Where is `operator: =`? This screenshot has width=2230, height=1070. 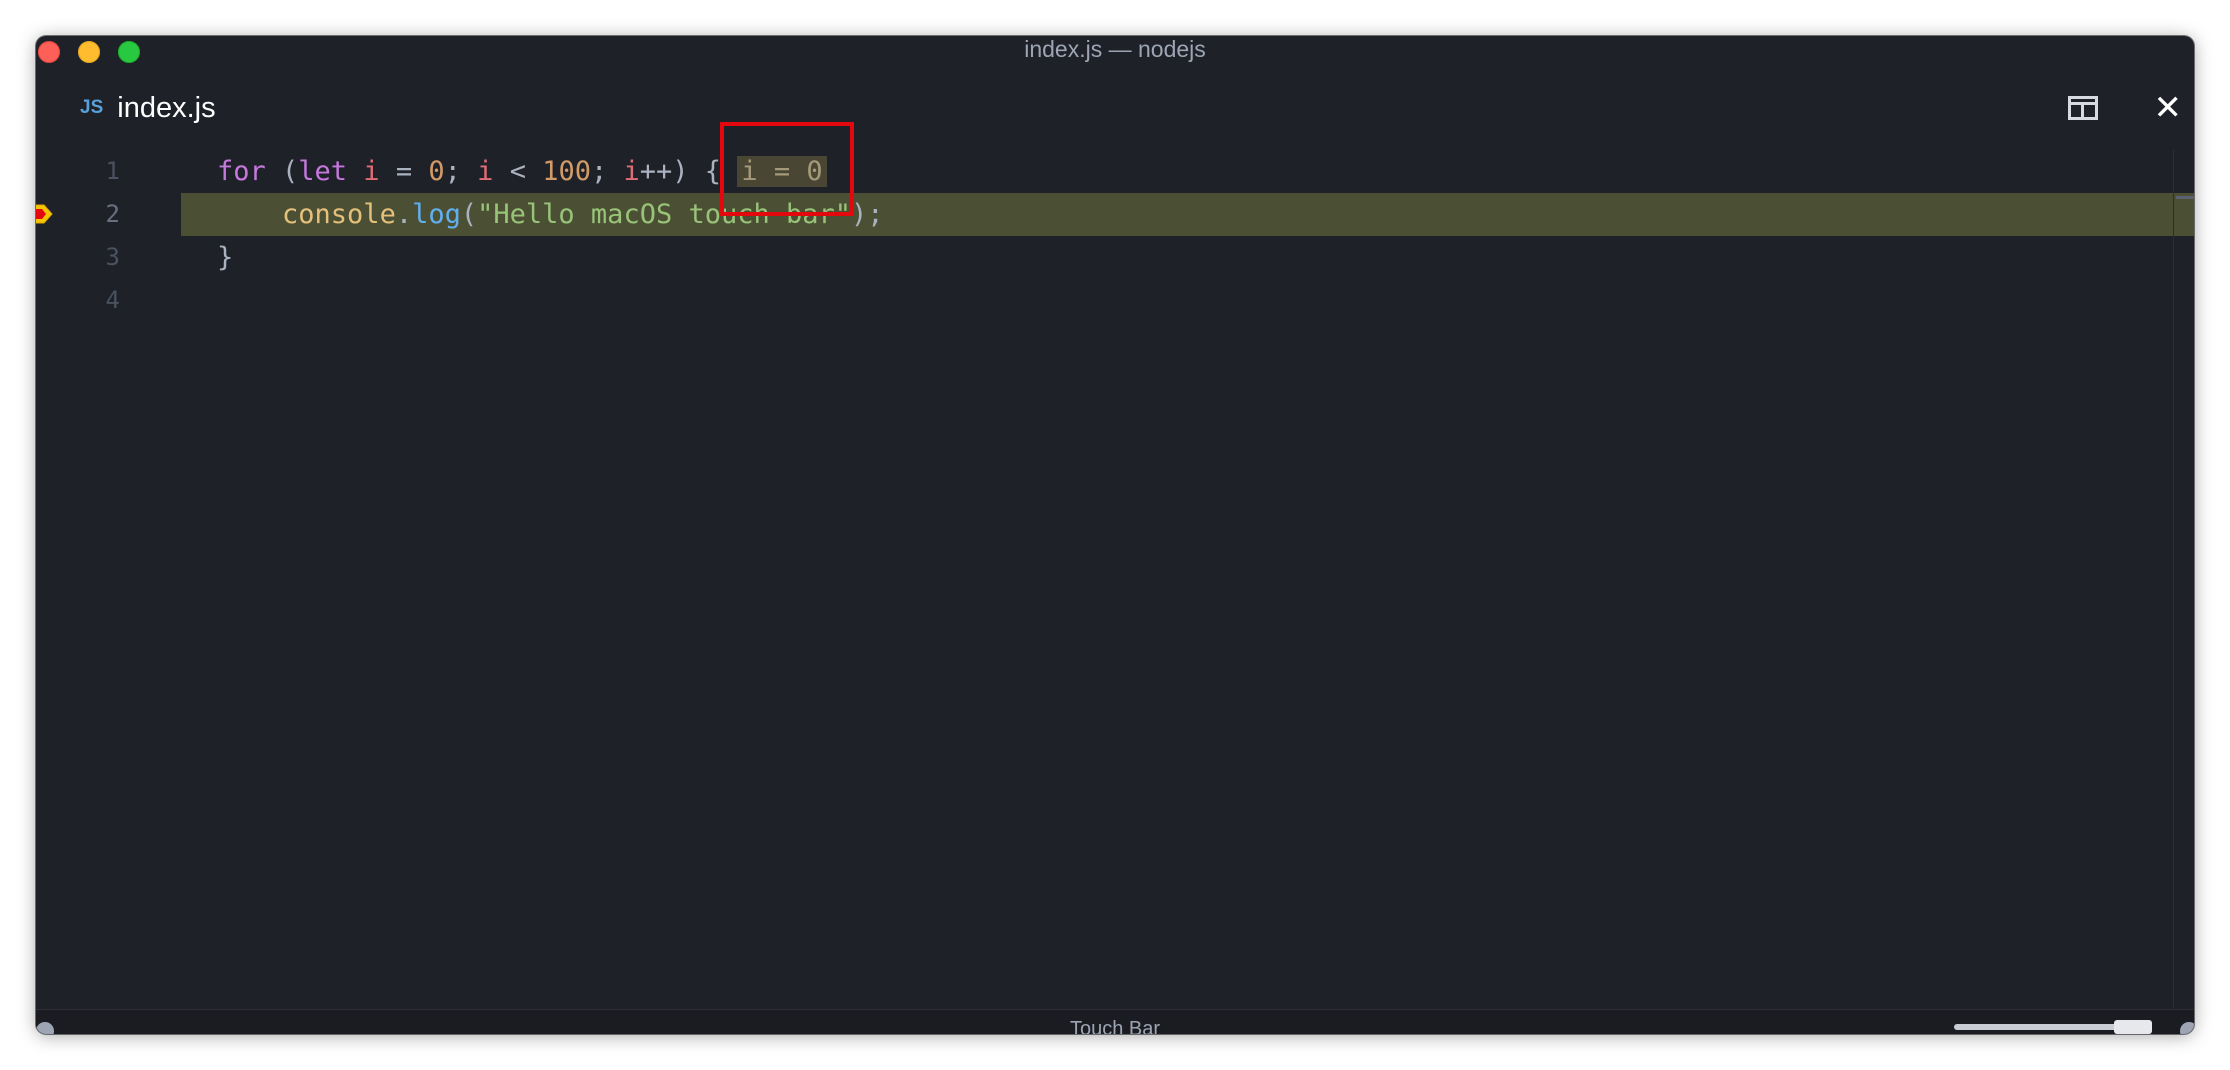
operator: = is located at coordinates (404, 171).